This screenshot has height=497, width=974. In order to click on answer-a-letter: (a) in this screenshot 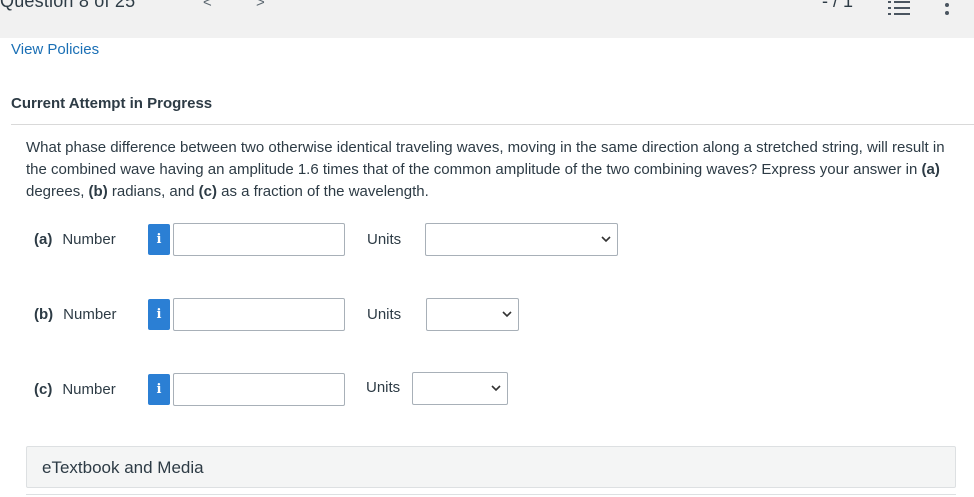, I will do `click(43, 239)`.